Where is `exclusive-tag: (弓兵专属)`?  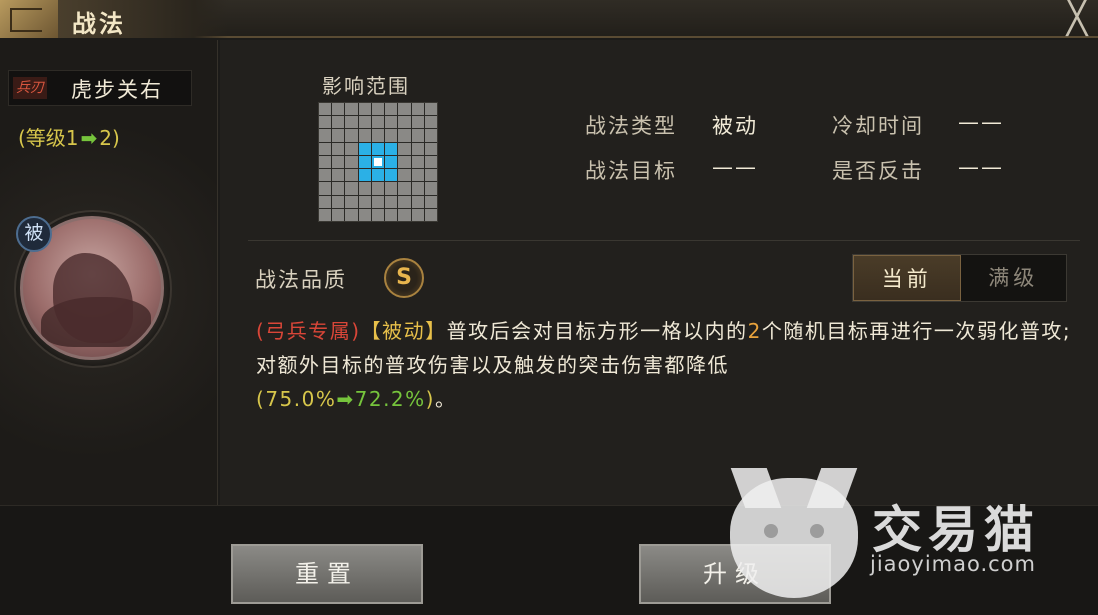
exclusive-tag: (弓兵专属) is located at coordinates (308, 331).